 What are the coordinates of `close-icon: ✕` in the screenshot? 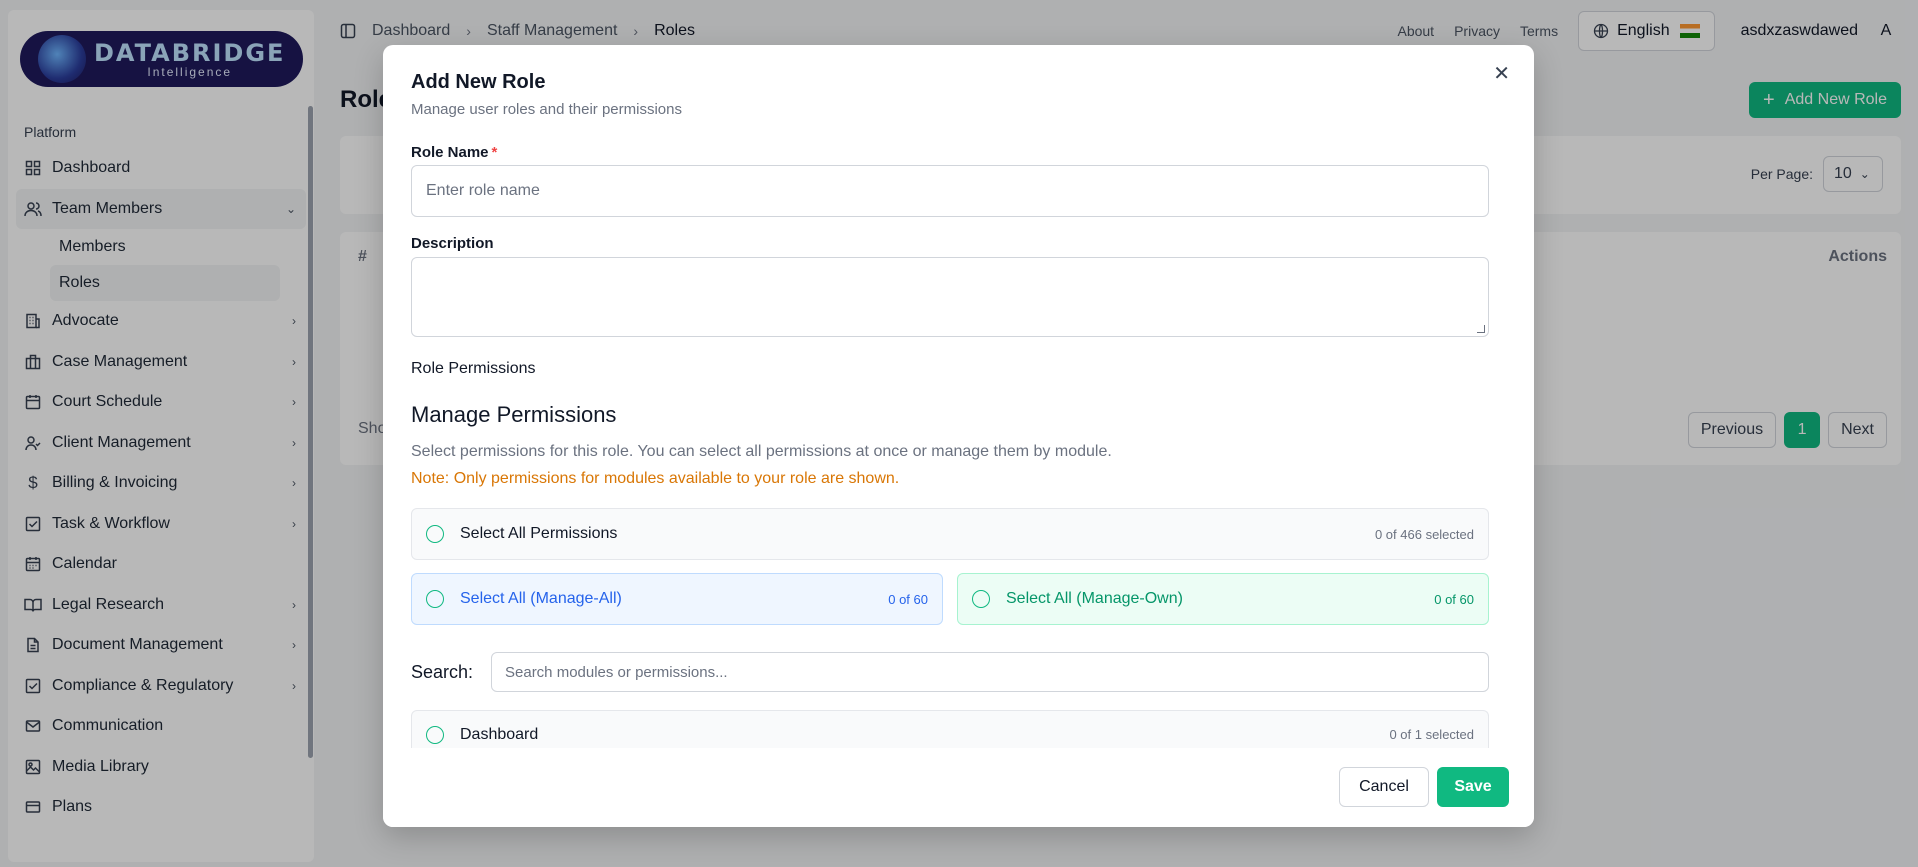 It's located at (1501, 73).